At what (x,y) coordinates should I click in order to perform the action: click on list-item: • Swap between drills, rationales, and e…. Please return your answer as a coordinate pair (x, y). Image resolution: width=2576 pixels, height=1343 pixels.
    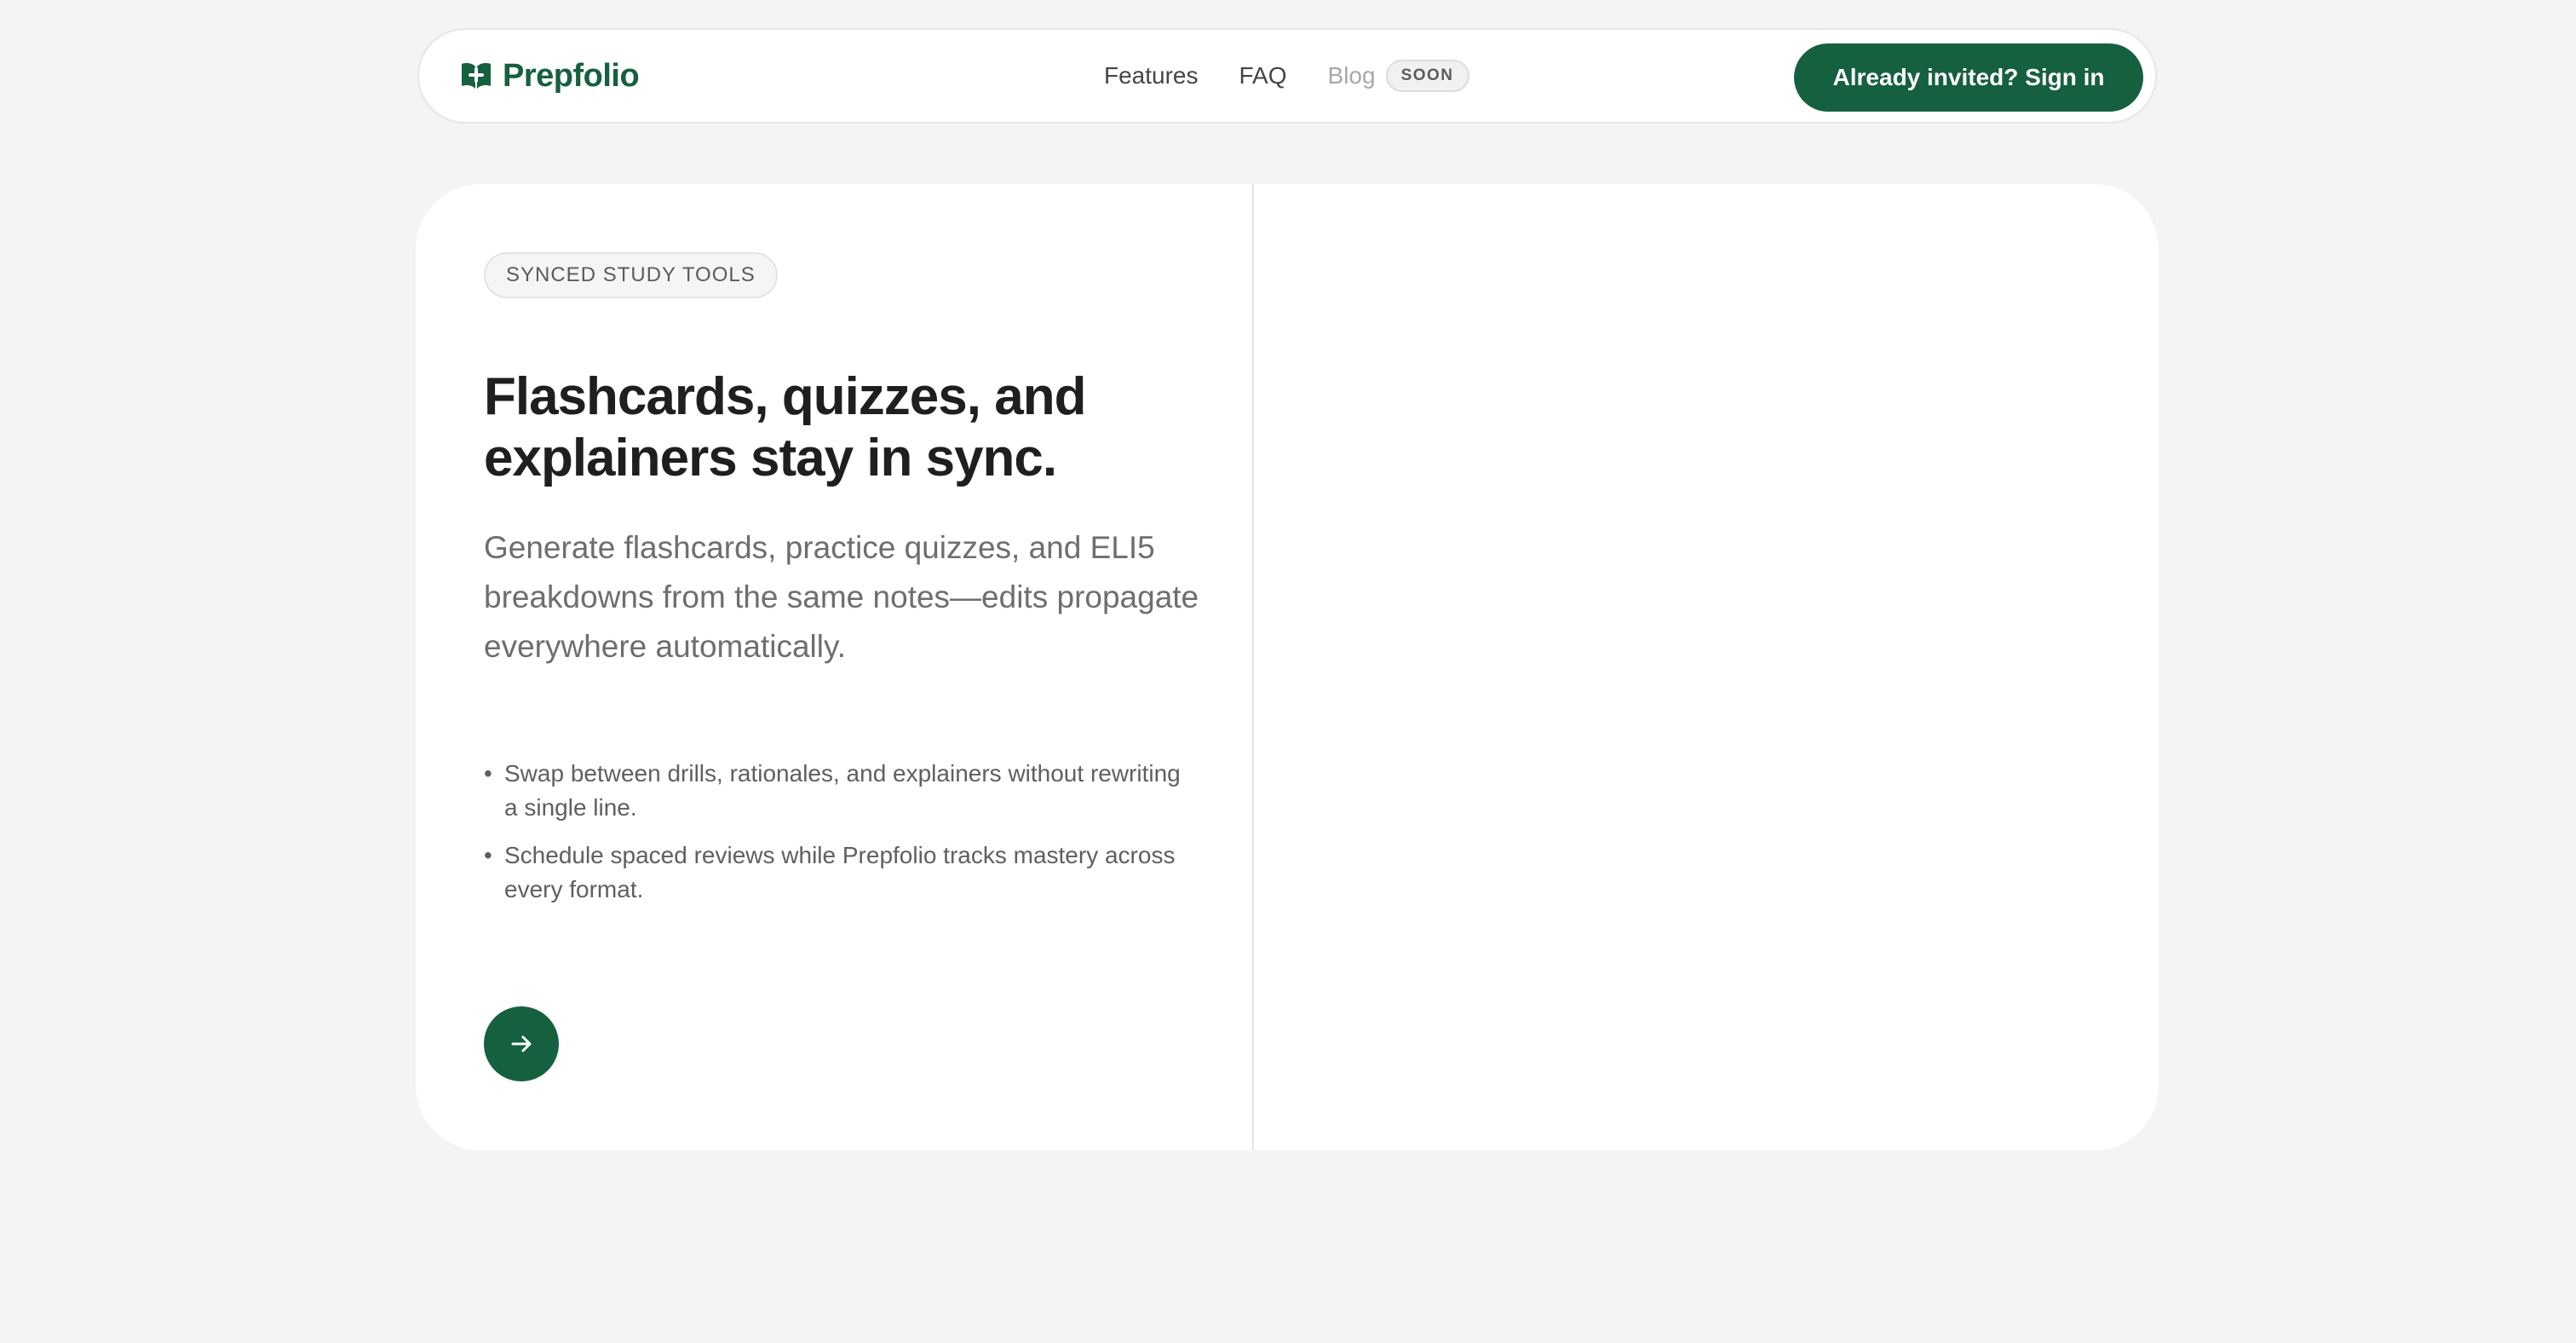
    Looking at the image, I should click on (842, 791).